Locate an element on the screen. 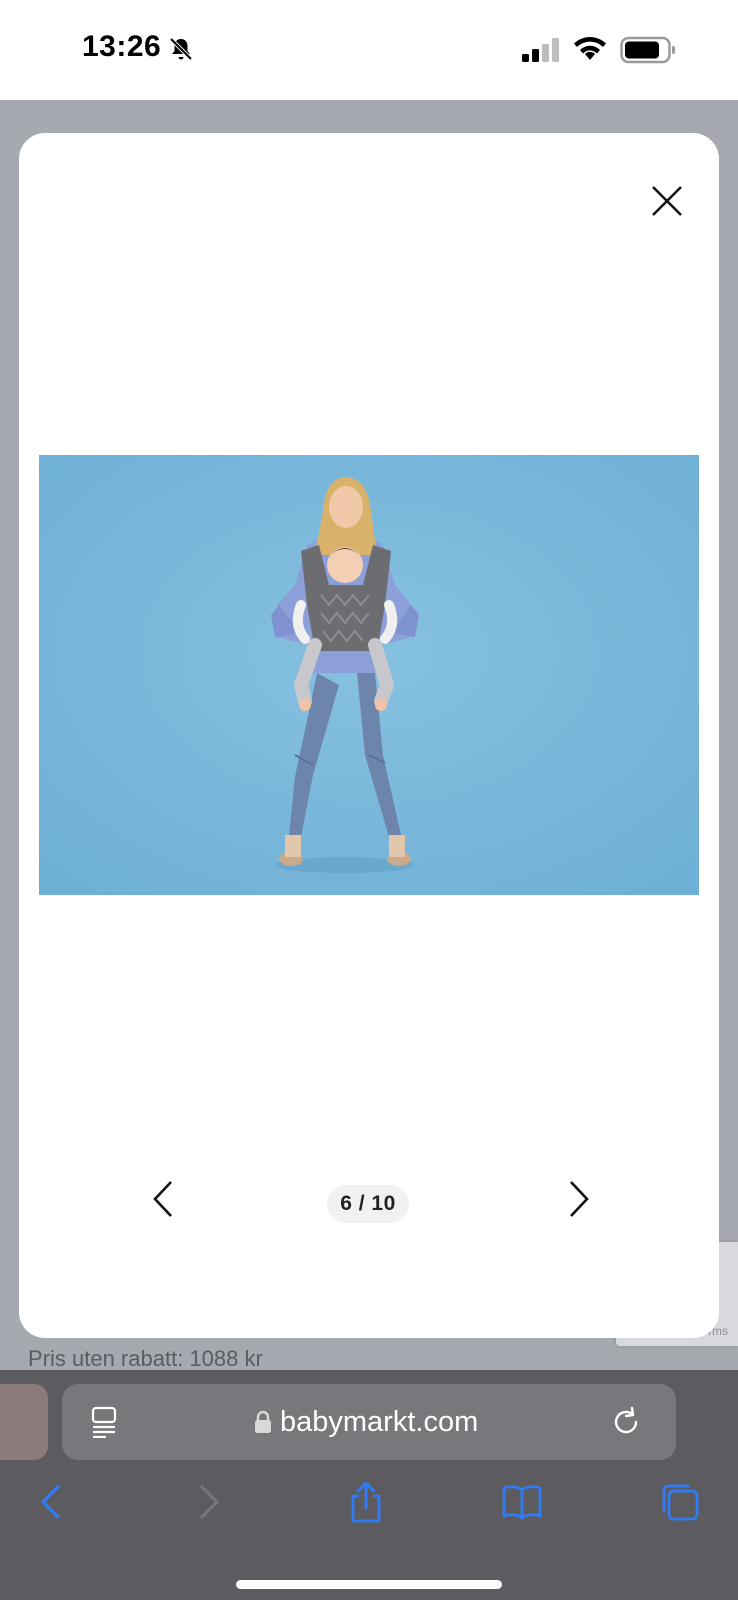  forward-button is located at coordinates (210, 1502).